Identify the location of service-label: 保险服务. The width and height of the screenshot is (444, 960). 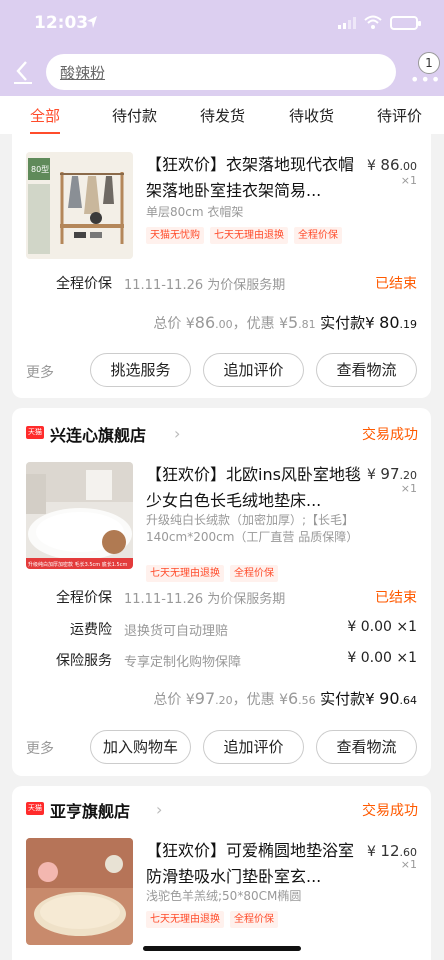
(84, 661).